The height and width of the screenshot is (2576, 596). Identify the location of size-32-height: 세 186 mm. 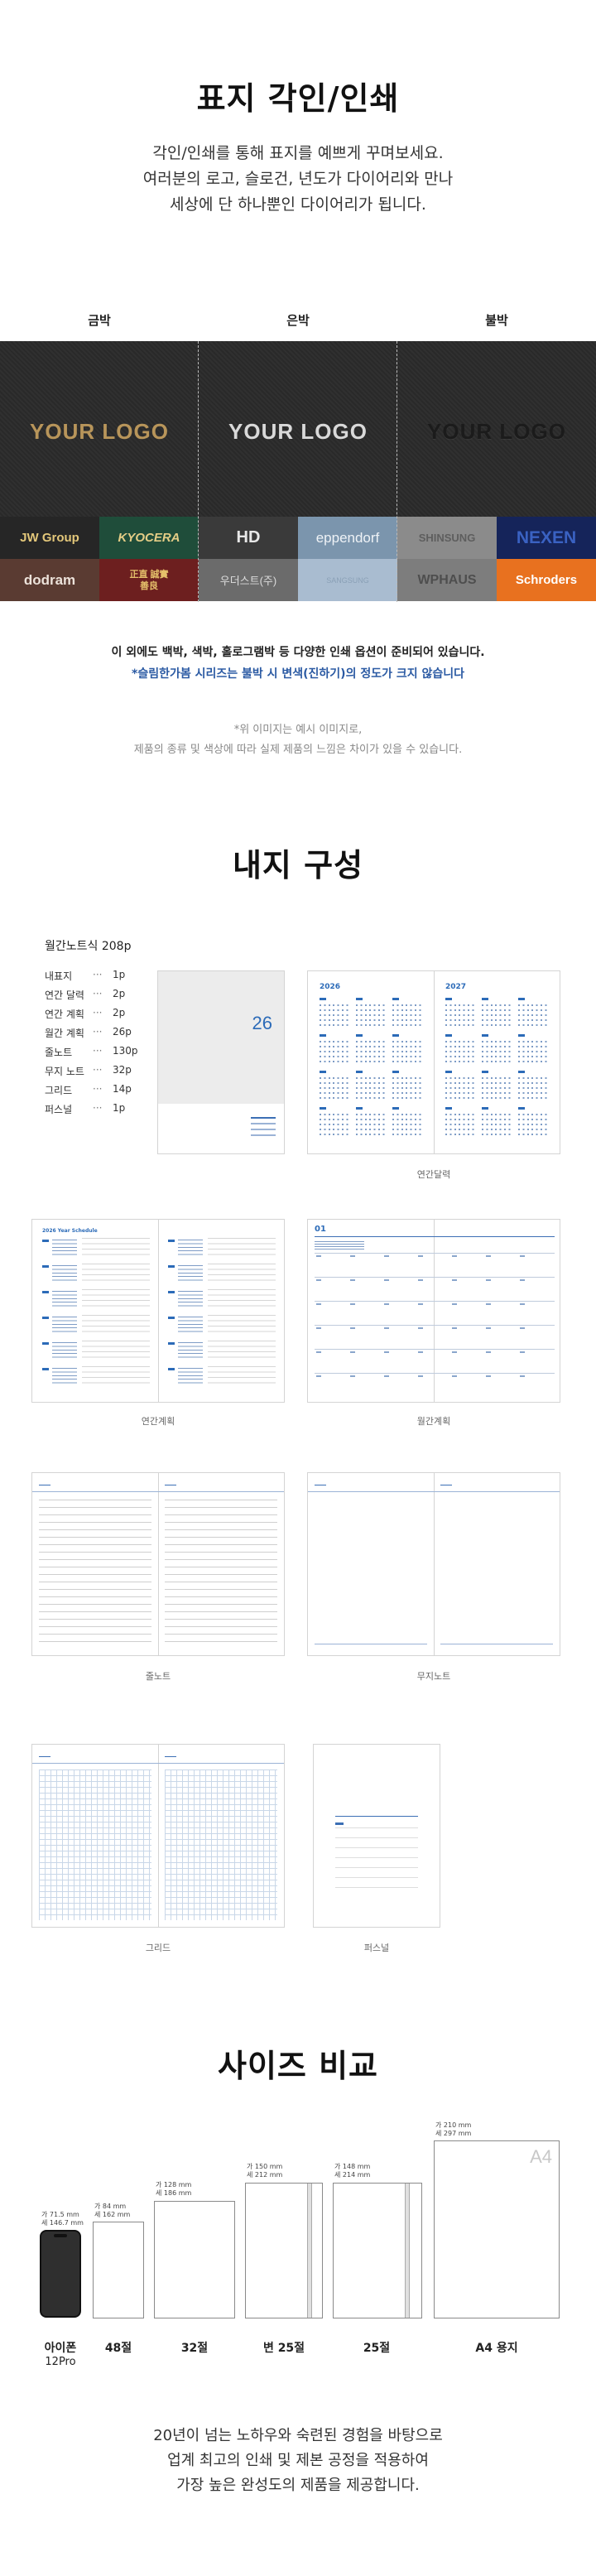
(174, 2193).